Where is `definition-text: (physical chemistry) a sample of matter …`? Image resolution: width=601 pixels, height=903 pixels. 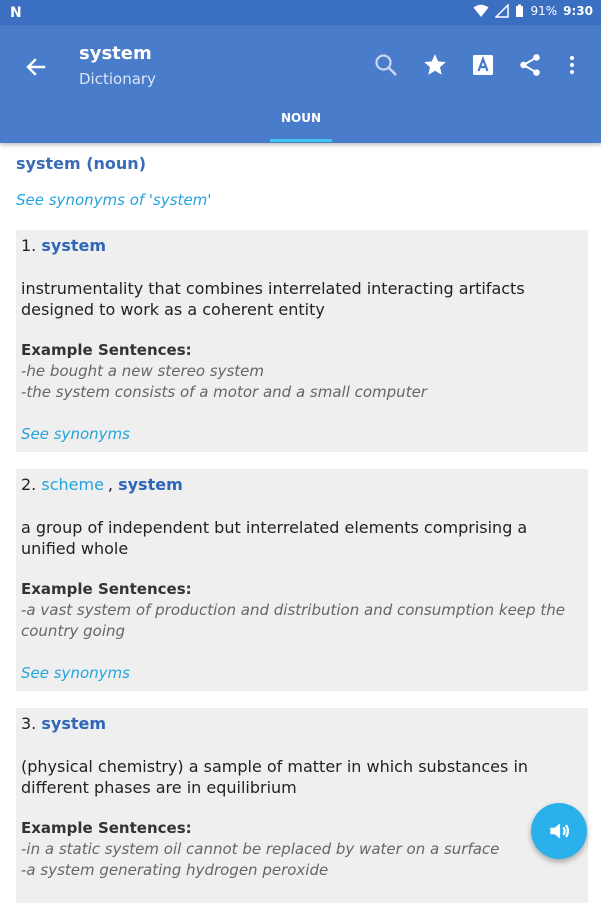
definition-text: (physical chemistry) a sample of matter … is located at coordinates (275, 777).